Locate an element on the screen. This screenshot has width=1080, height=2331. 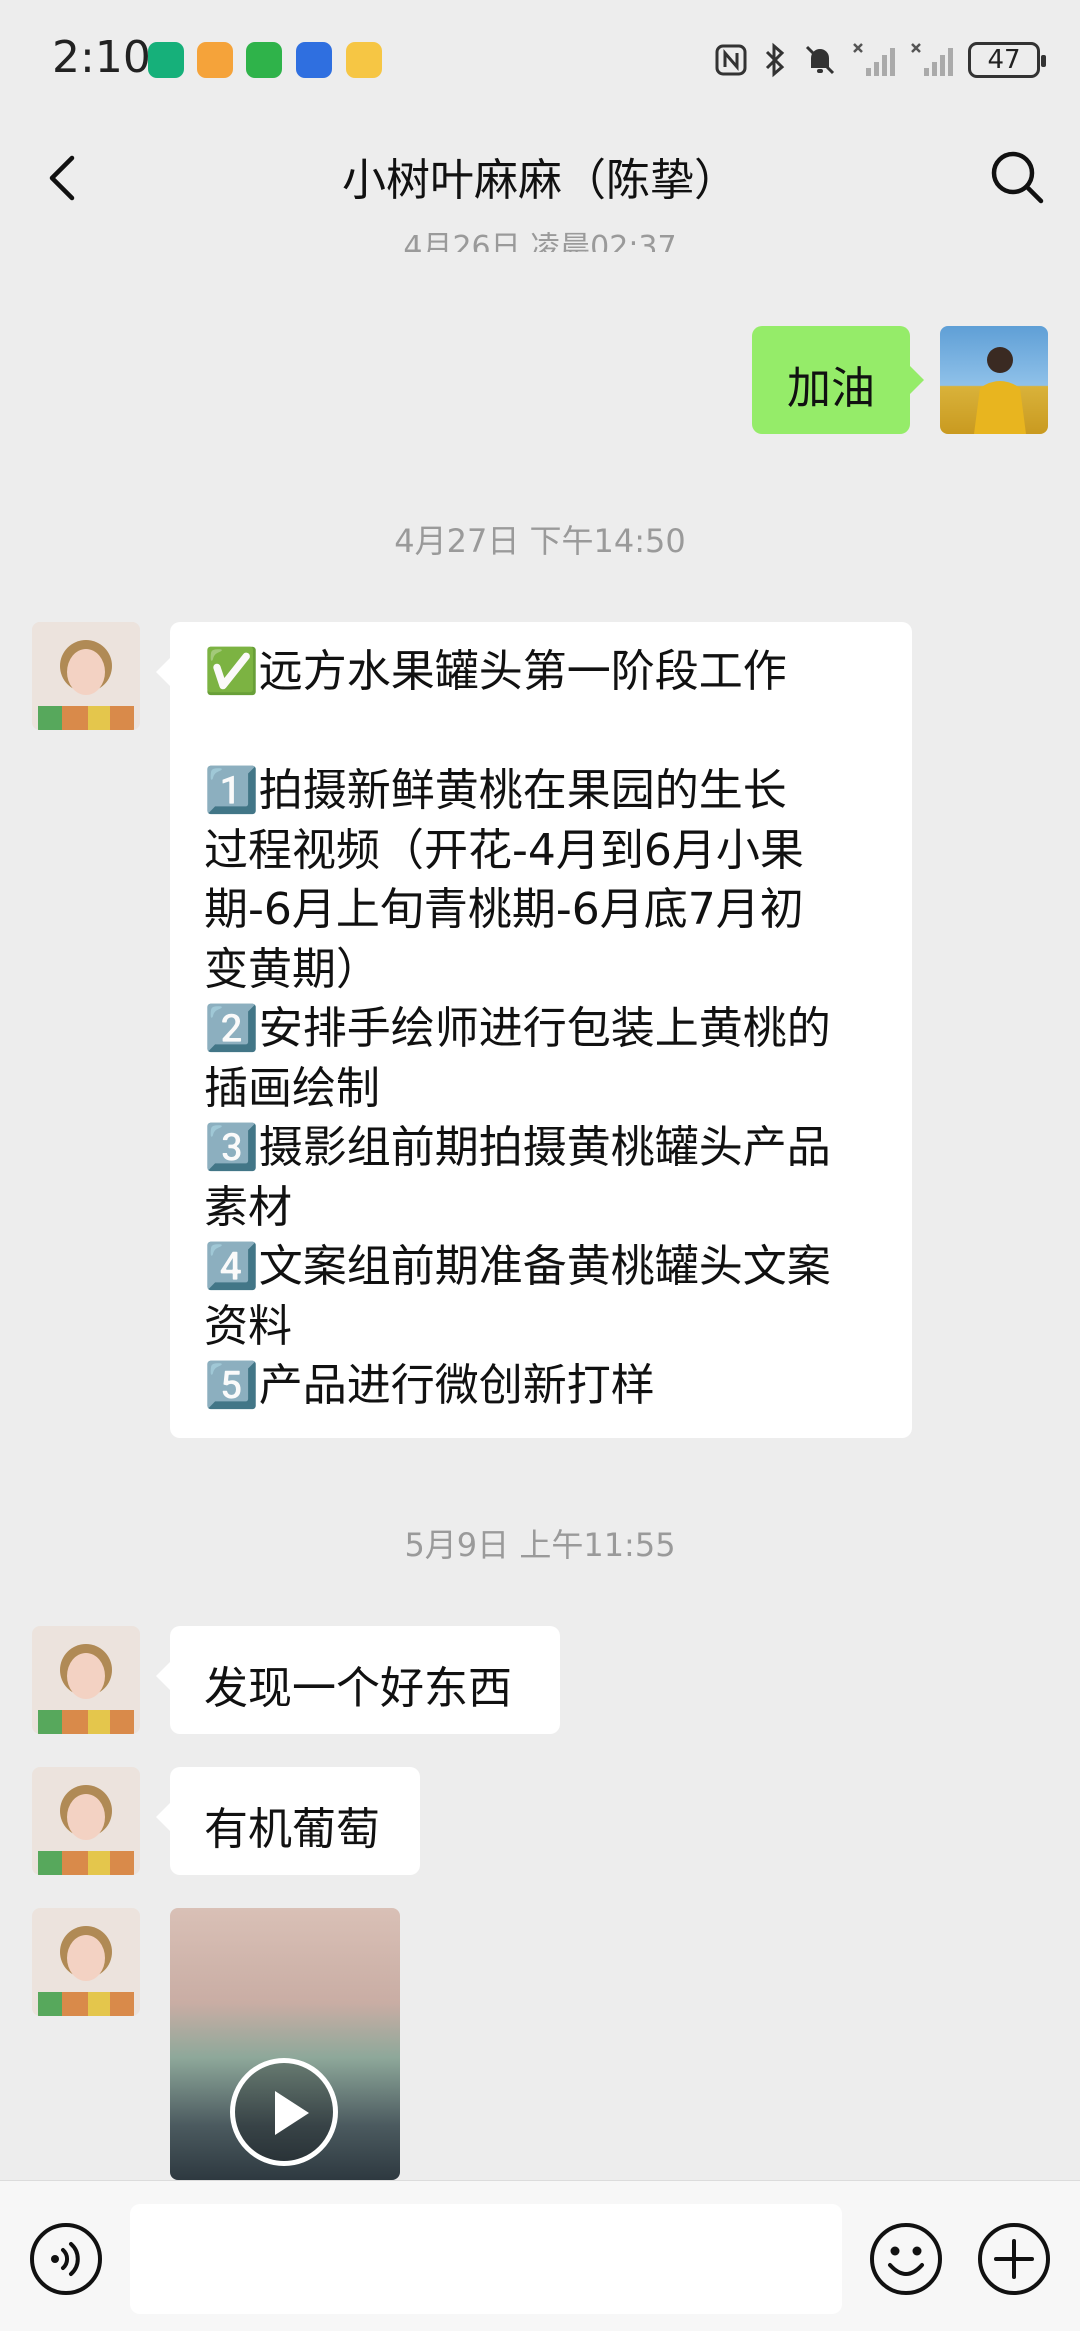
bluetooth-icon is located at coordinates (775, 60).